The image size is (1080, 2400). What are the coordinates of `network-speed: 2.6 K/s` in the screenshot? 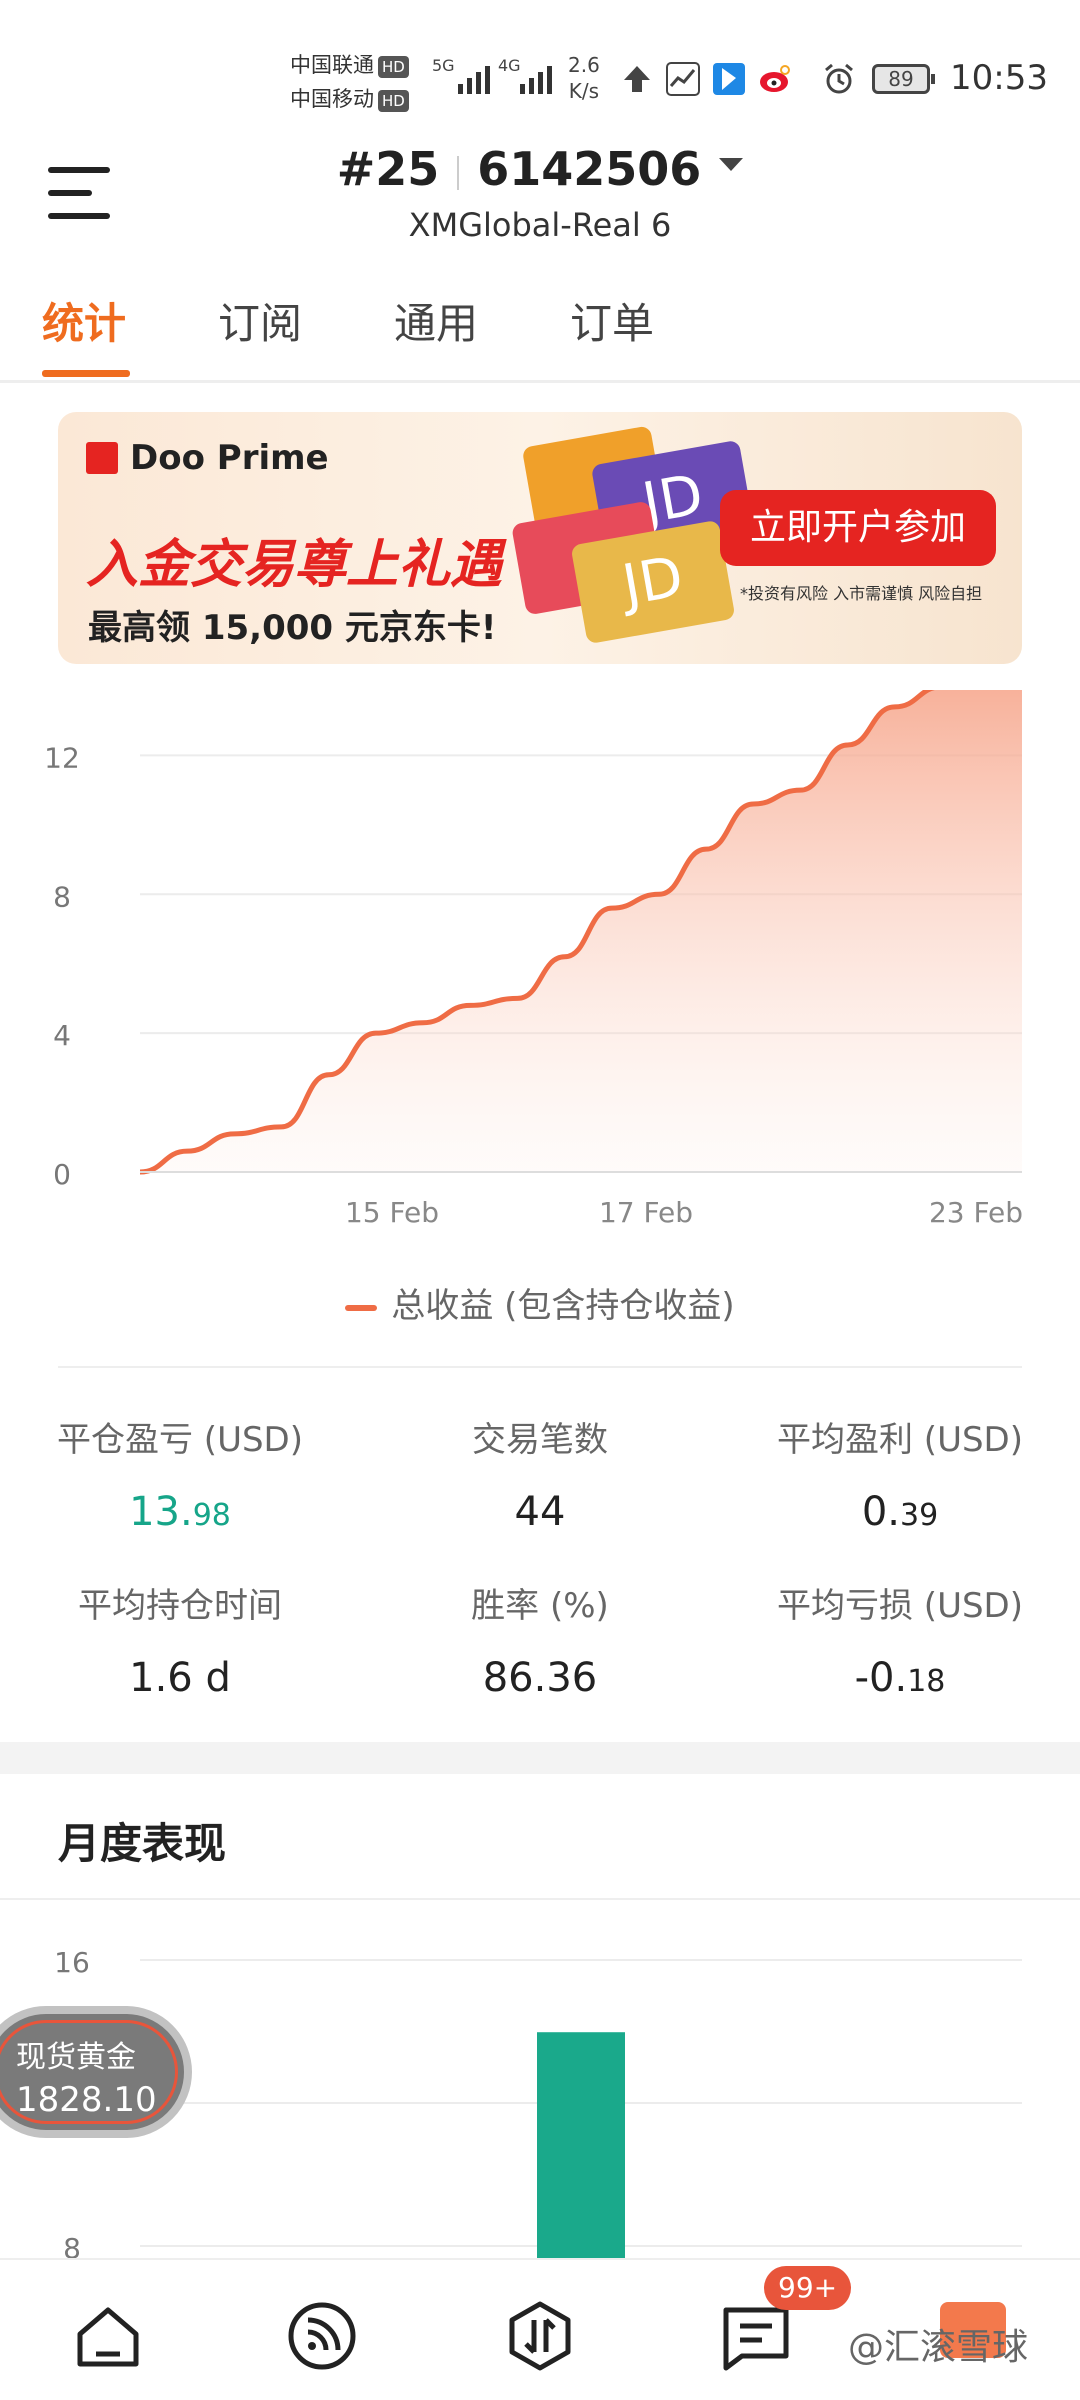 It's located at (584, 78).